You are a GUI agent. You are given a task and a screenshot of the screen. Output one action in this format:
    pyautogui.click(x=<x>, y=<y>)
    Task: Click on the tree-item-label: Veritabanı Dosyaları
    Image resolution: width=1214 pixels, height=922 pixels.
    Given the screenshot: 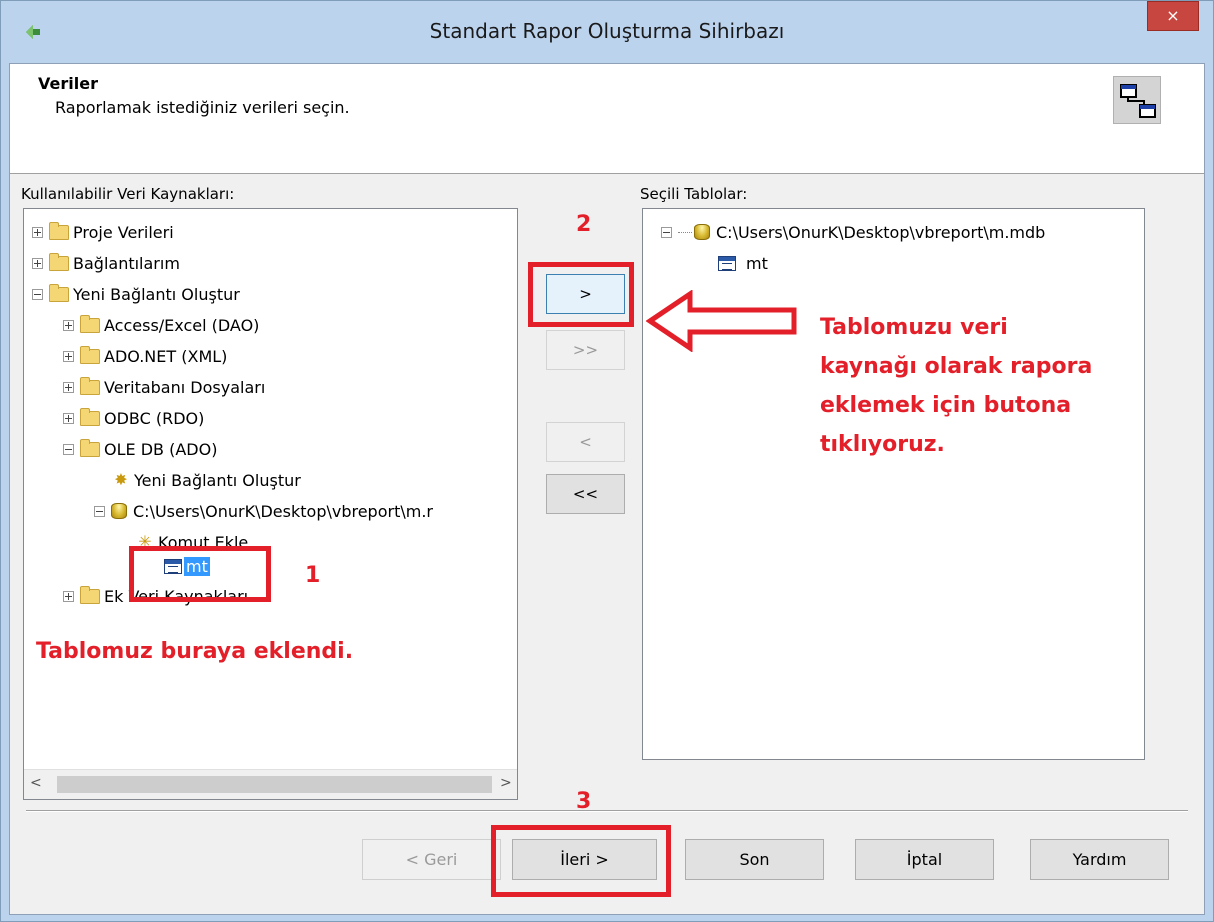 What is the action you would take?
    pyautogui.click(x=185, y=387)
    